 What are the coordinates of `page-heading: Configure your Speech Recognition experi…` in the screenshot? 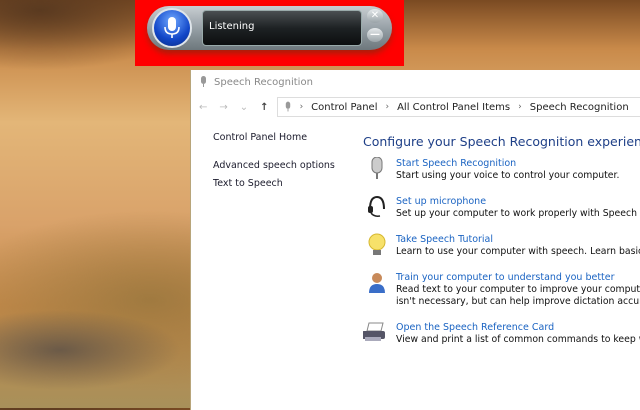 It's located at (501, 141).